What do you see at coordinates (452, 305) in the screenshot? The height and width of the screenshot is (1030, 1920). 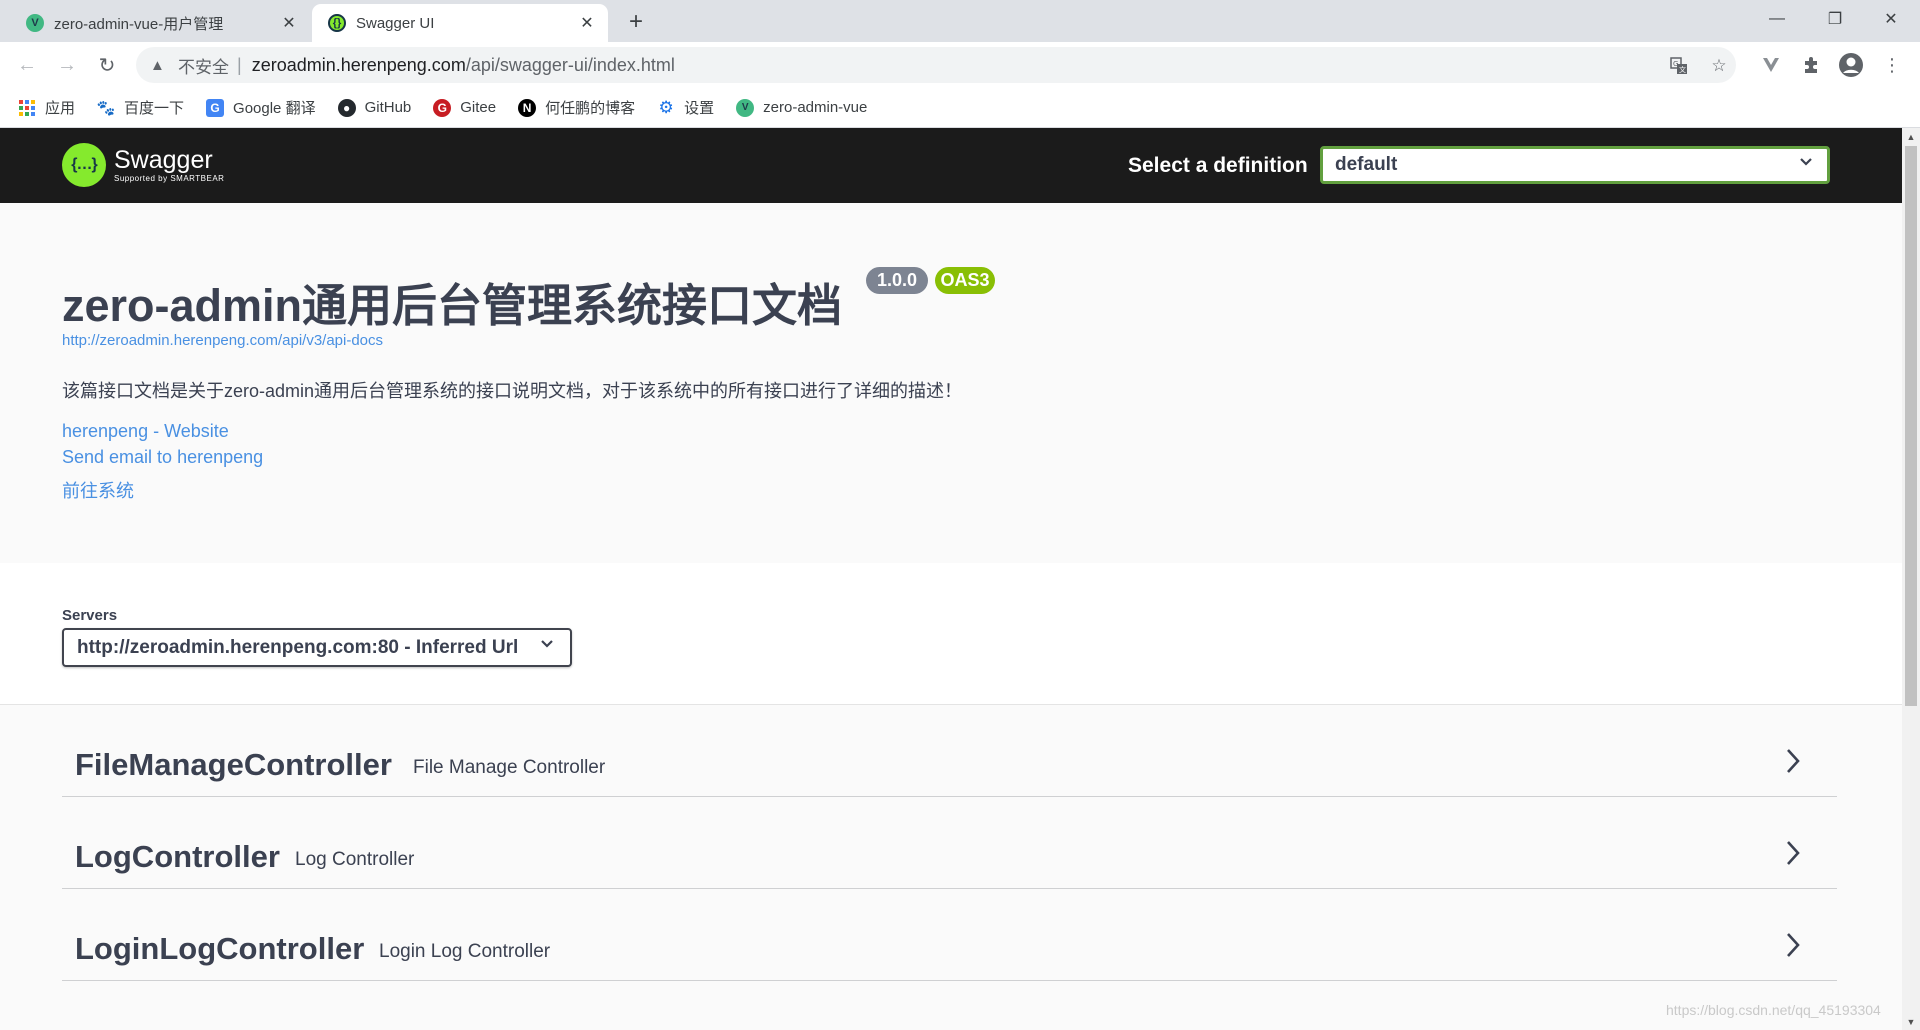 I see `api-title: zero-admin通用后台管理系统接口文档` at bounding box center [452, 305].